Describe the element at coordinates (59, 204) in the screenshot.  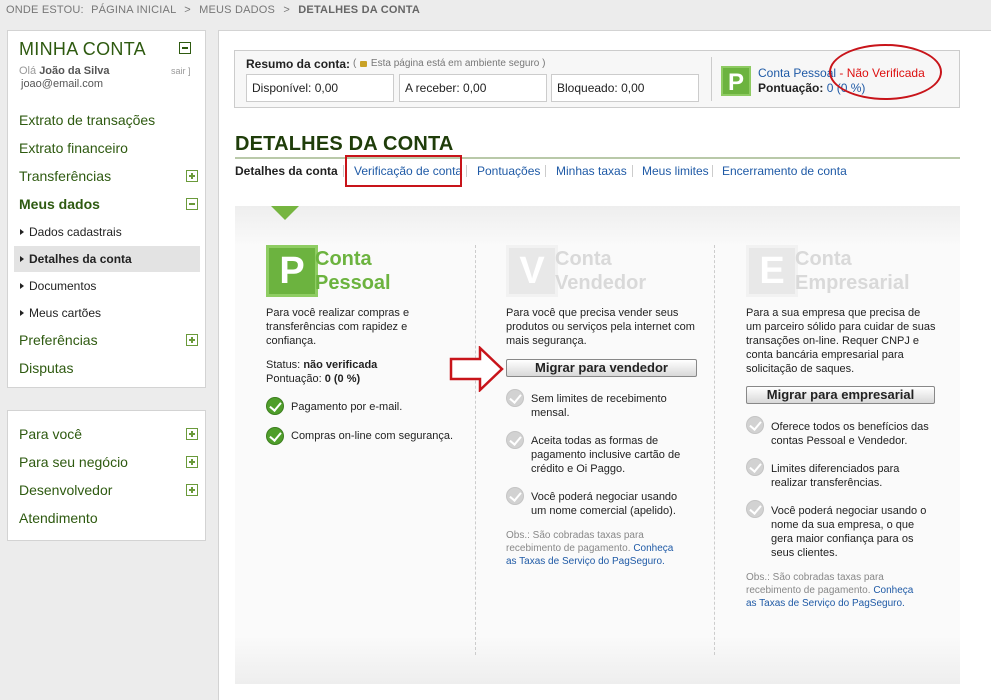
I see `sidebar-item-label: Meus dados` at that location.